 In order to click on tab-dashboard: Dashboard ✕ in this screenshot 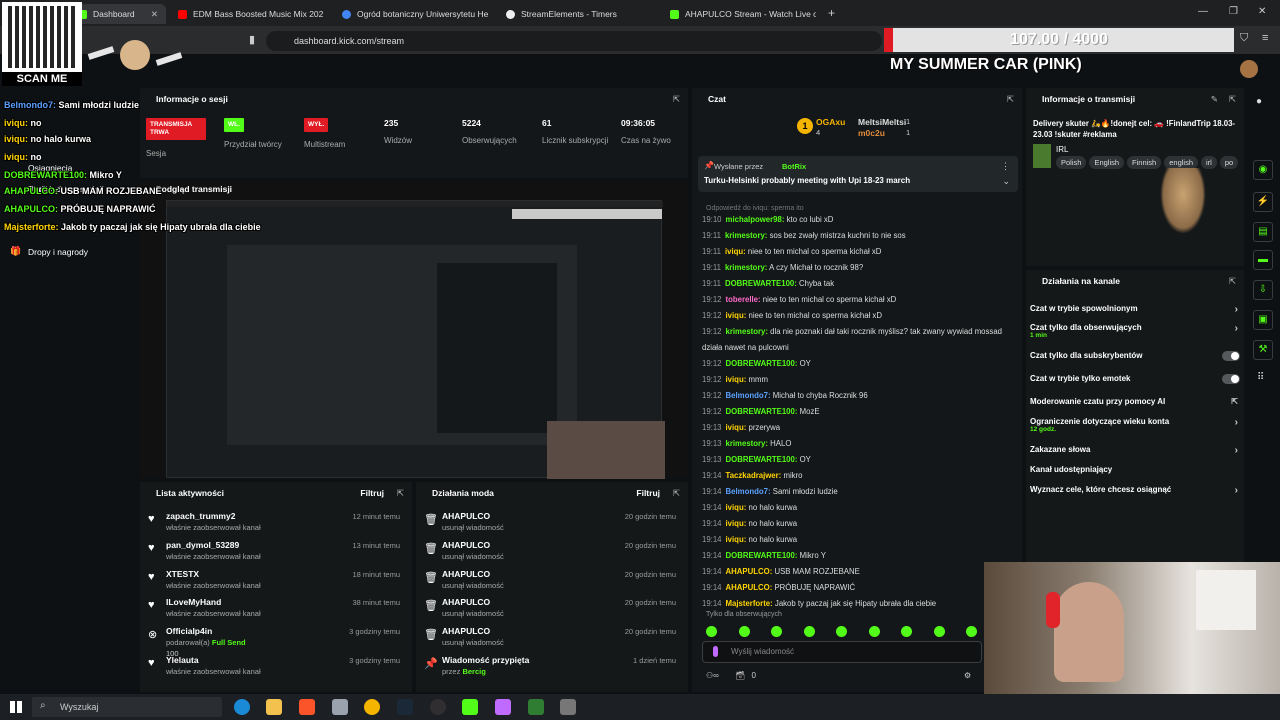, I will do `click(117, 14)`.